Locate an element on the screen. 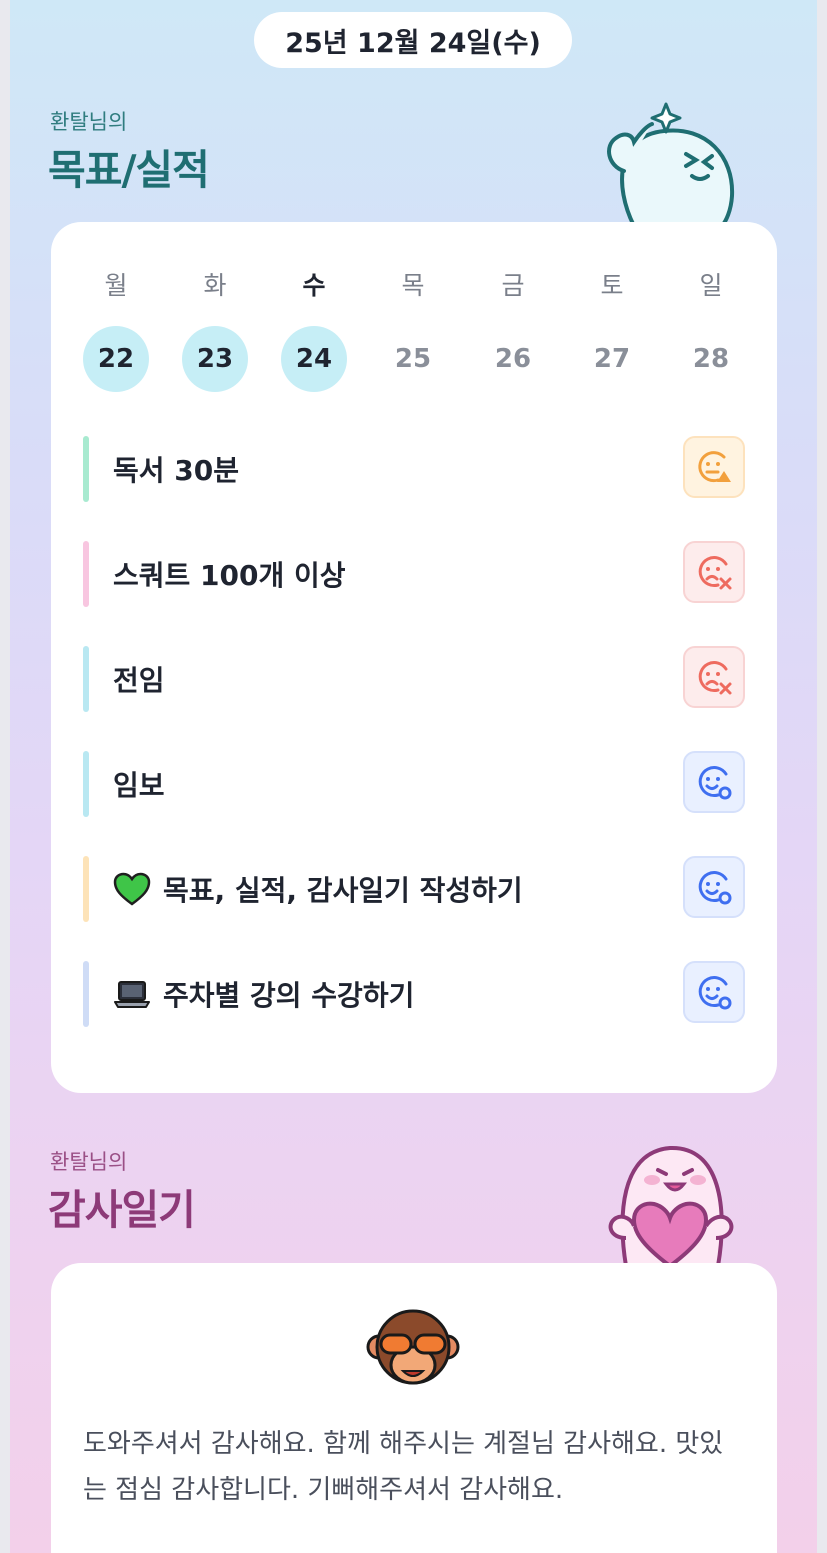 The height and width of the screenshot is (1553, 827). goal-row: 스쿼트 100개 이상 is located at coordinates (414, 574).